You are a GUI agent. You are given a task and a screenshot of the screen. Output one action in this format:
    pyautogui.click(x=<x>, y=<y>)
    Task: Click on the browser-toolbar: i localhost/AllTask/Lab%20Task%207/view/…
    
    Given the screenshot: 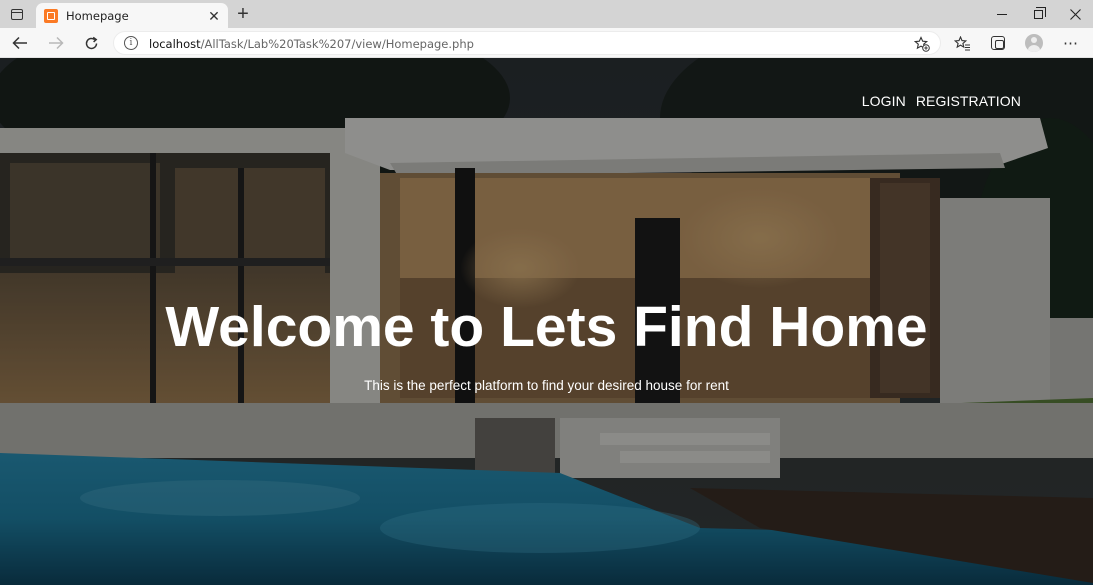 What is the action you would take?
    pyautogui.click(x=546, y=43)
    